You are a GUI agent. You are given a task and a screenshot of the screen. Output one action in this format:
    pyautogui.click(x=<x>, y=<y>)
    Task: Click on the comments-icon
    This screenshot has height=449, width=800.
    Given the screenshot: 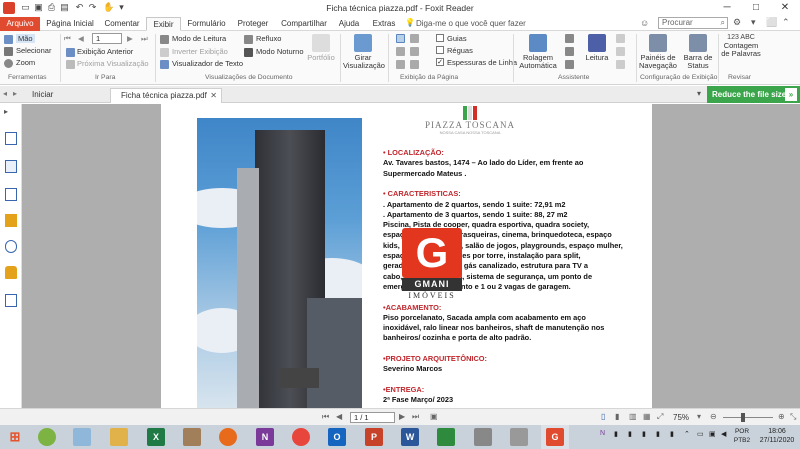 What is the action you would take?
    pyautogui.click(x=11, y=220)
    